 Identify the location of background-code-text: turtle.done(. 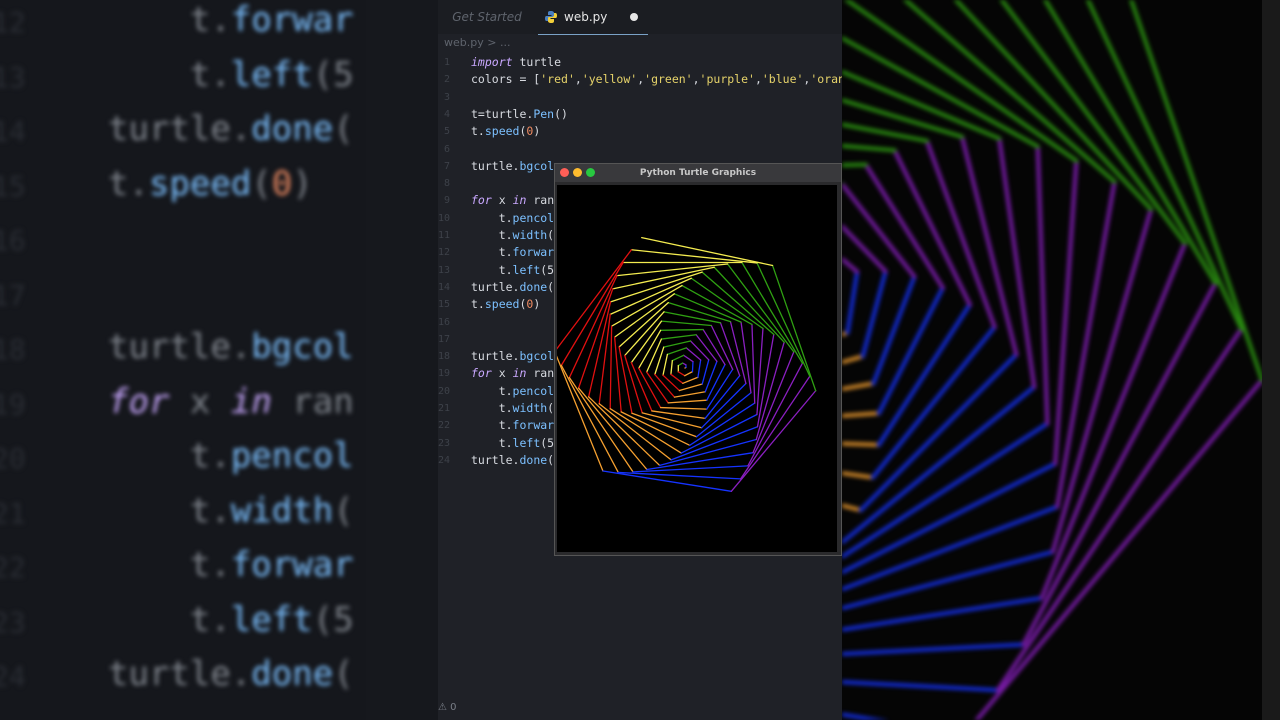
(231, 674).